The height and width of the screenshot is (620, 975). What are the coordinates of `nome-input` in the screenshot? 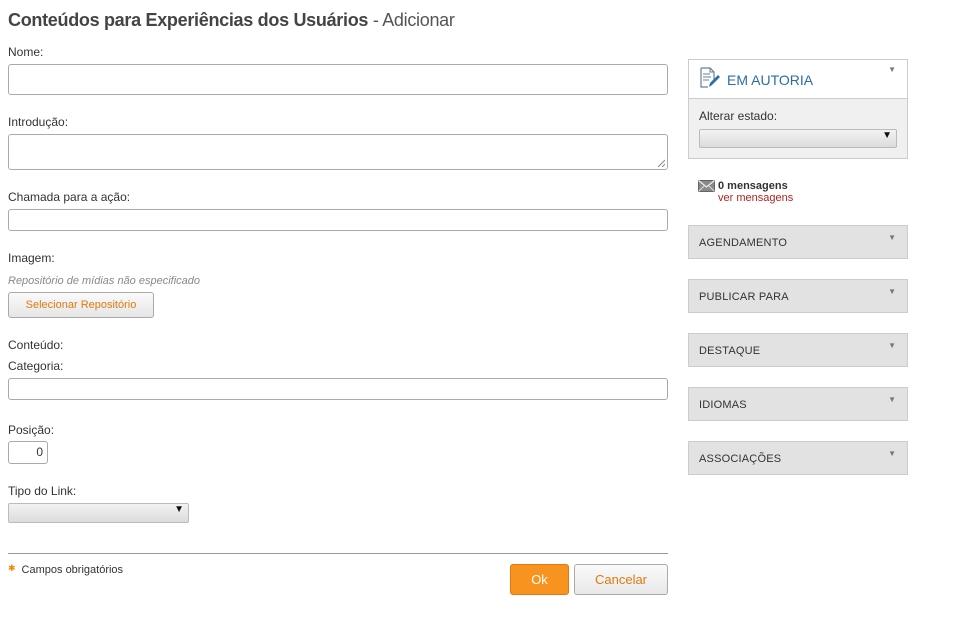 It's located at (338, 79).